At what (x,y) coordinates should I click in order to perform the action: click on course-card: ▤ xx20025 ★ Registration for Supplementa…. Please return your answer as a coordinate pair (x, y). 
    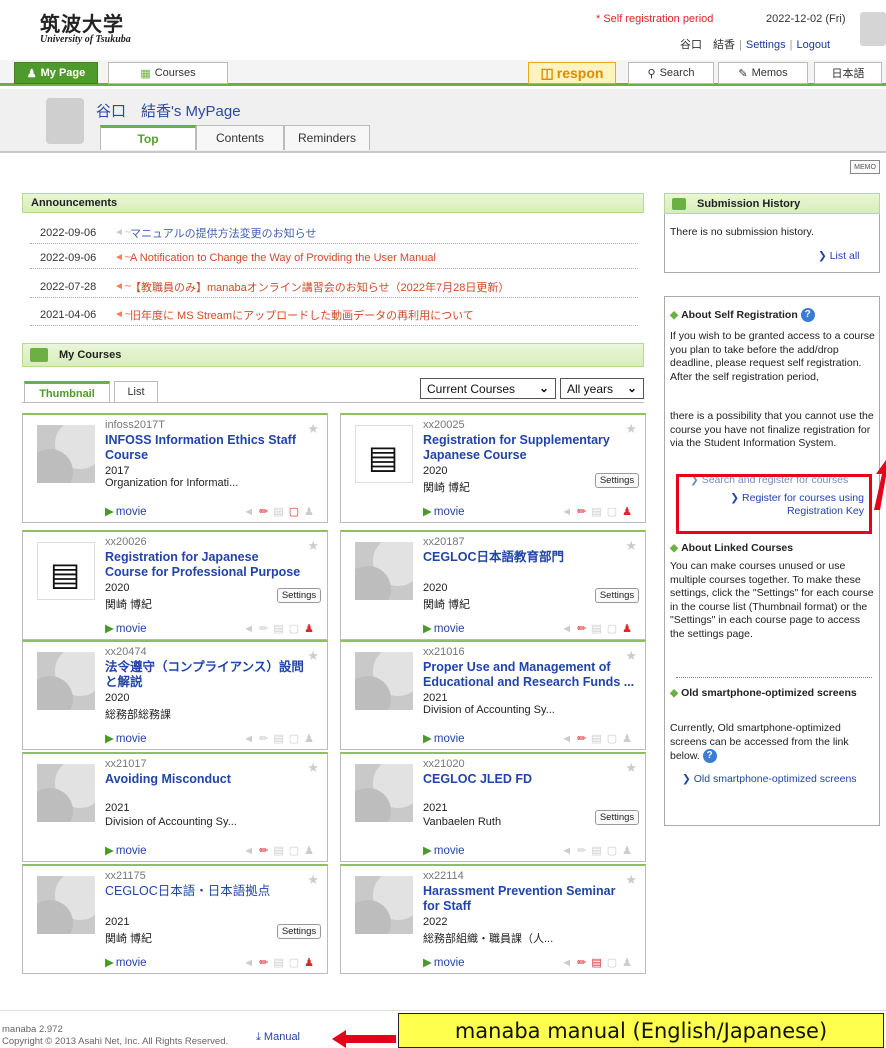
    Looking at the image, I should click on (493, 468).